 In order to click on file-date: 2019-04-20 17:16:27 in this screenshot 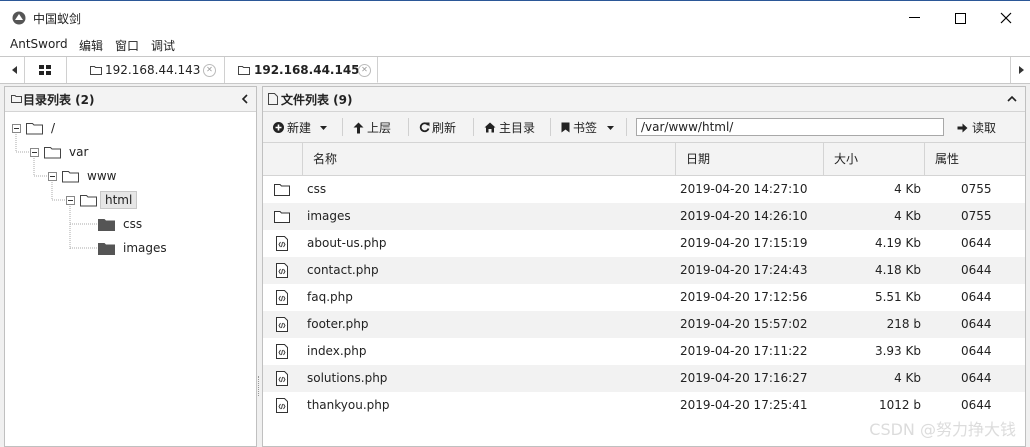, I will do `click(744, 378)`.